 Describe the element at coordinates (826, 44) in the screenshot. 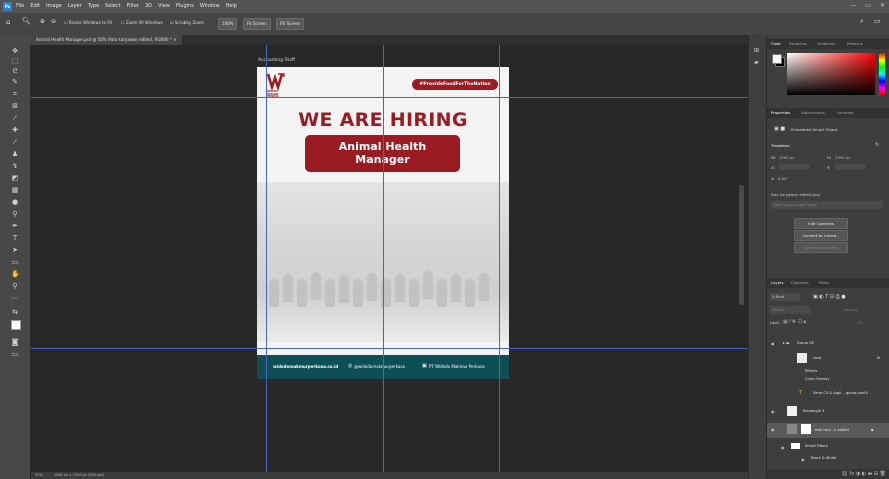

I see `tab-gradients: Gradients` at that location.